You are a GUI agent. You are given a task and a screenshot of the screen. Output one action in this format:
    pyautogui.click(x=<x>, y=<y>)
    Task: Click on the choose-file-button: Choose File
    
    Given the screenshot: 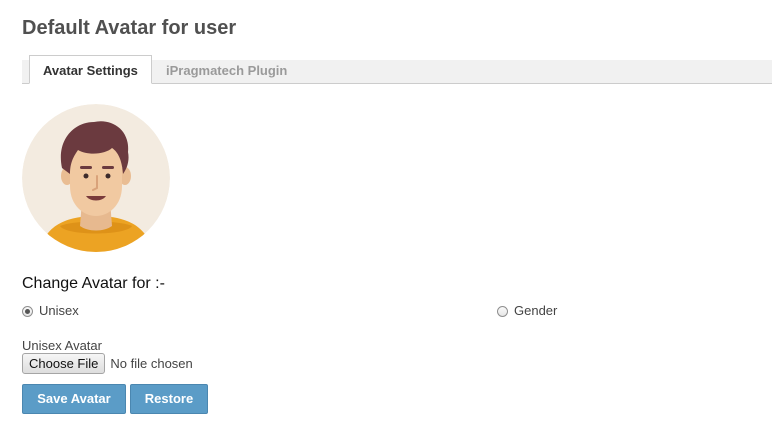 What is the action you would take?
    pyautogui.click(x=64, y=363)
    